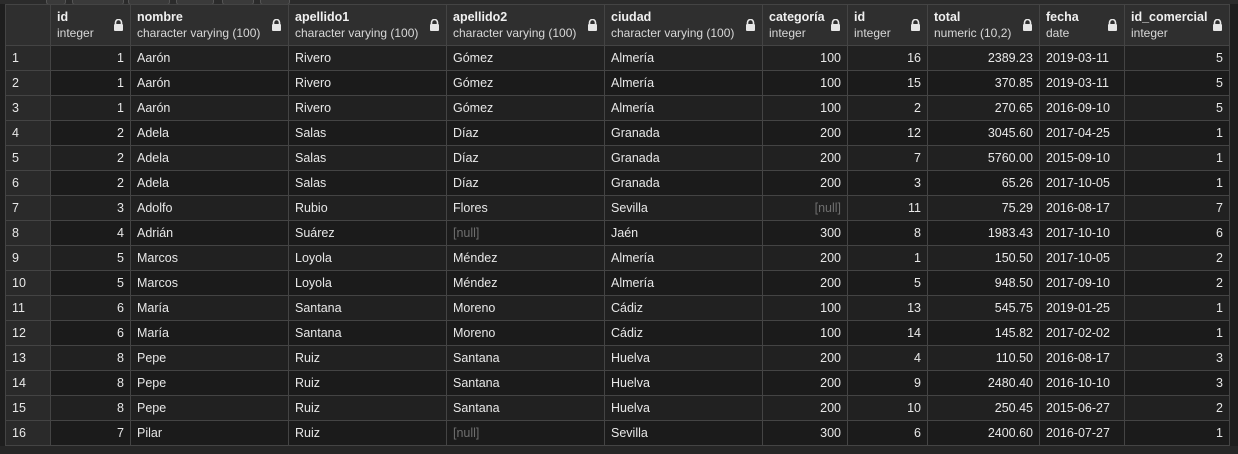 Image resolution: width=1238 pixels, height=454 pixels. Describe the element at coordinates (209, 433) in the screenshot. I see `table-cell: Pilar` at that location.